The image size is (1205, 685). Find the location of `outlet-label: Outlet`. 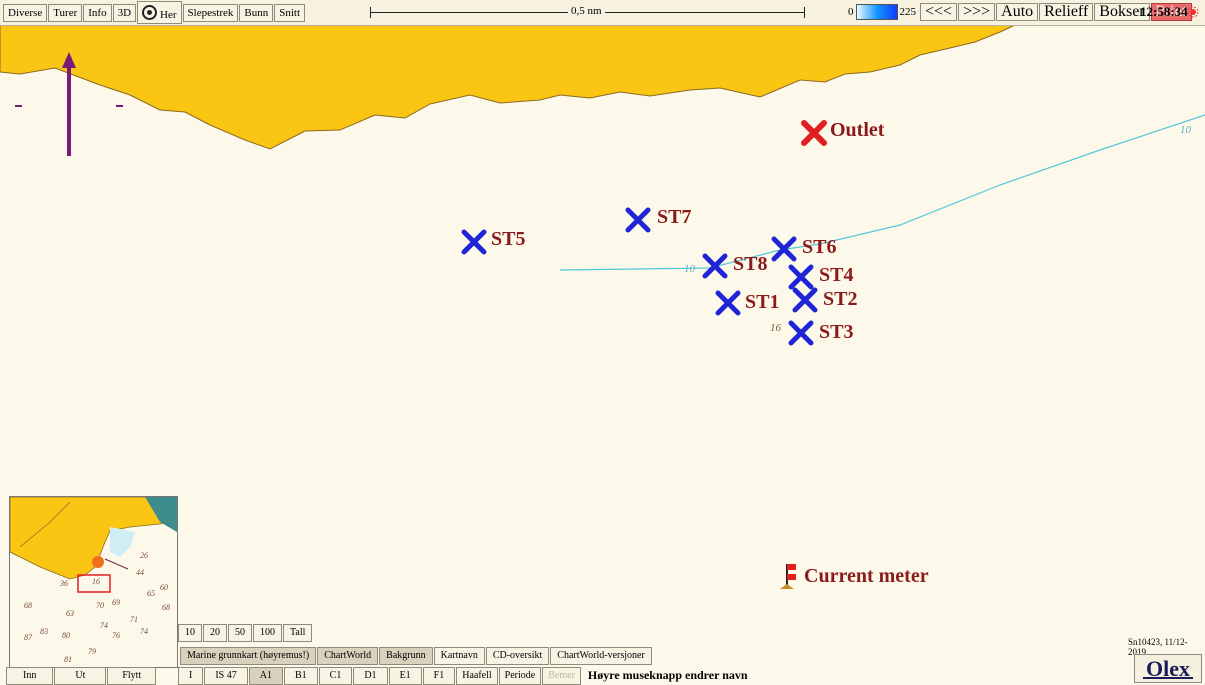

outlet-label: Outlet is located at coordinates (857, 130).